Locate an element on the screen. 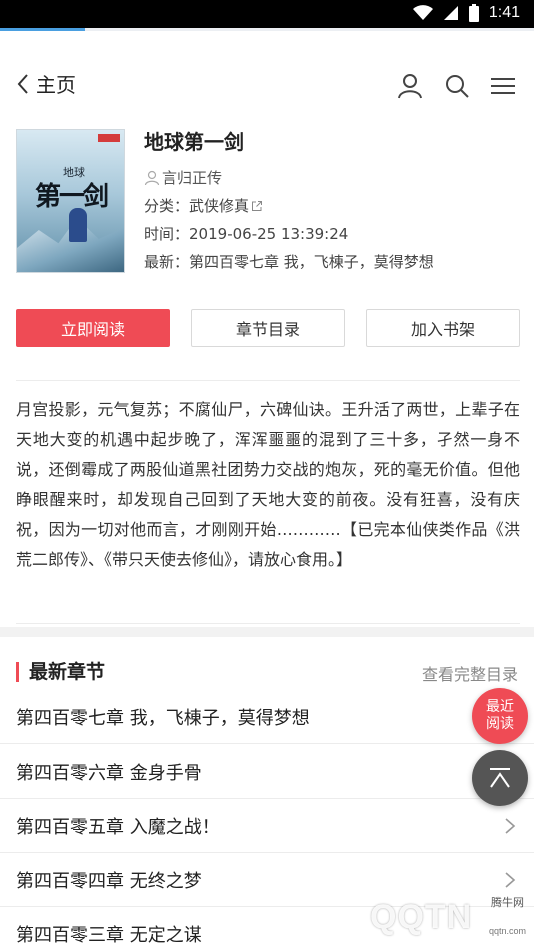  book-title: 地球第一剑 is located at coordinates (194, 142).